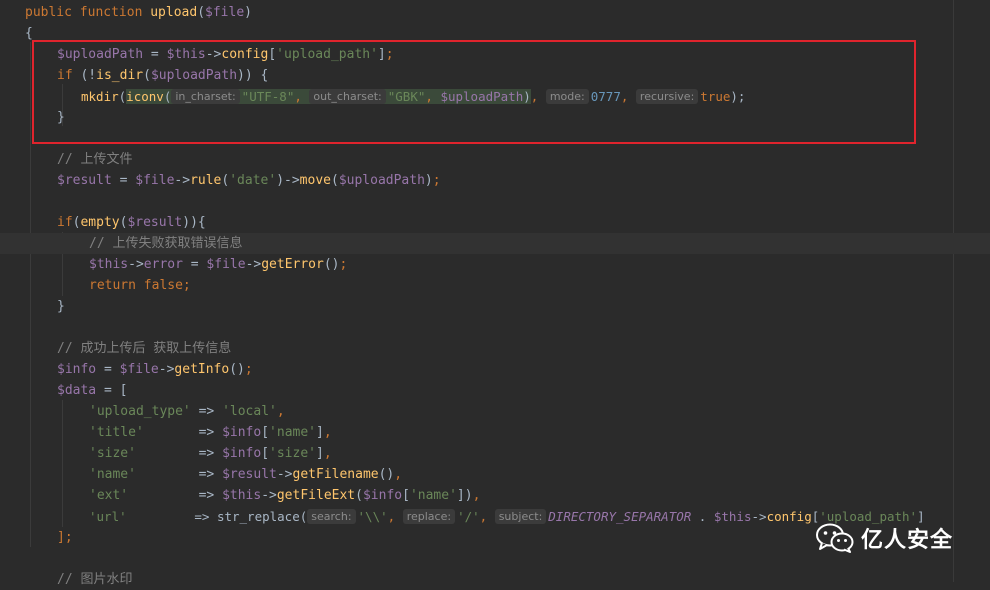  Describe the element at coordinates (331, 516) in the screenshot. I see `param-hint: search:` at that location.